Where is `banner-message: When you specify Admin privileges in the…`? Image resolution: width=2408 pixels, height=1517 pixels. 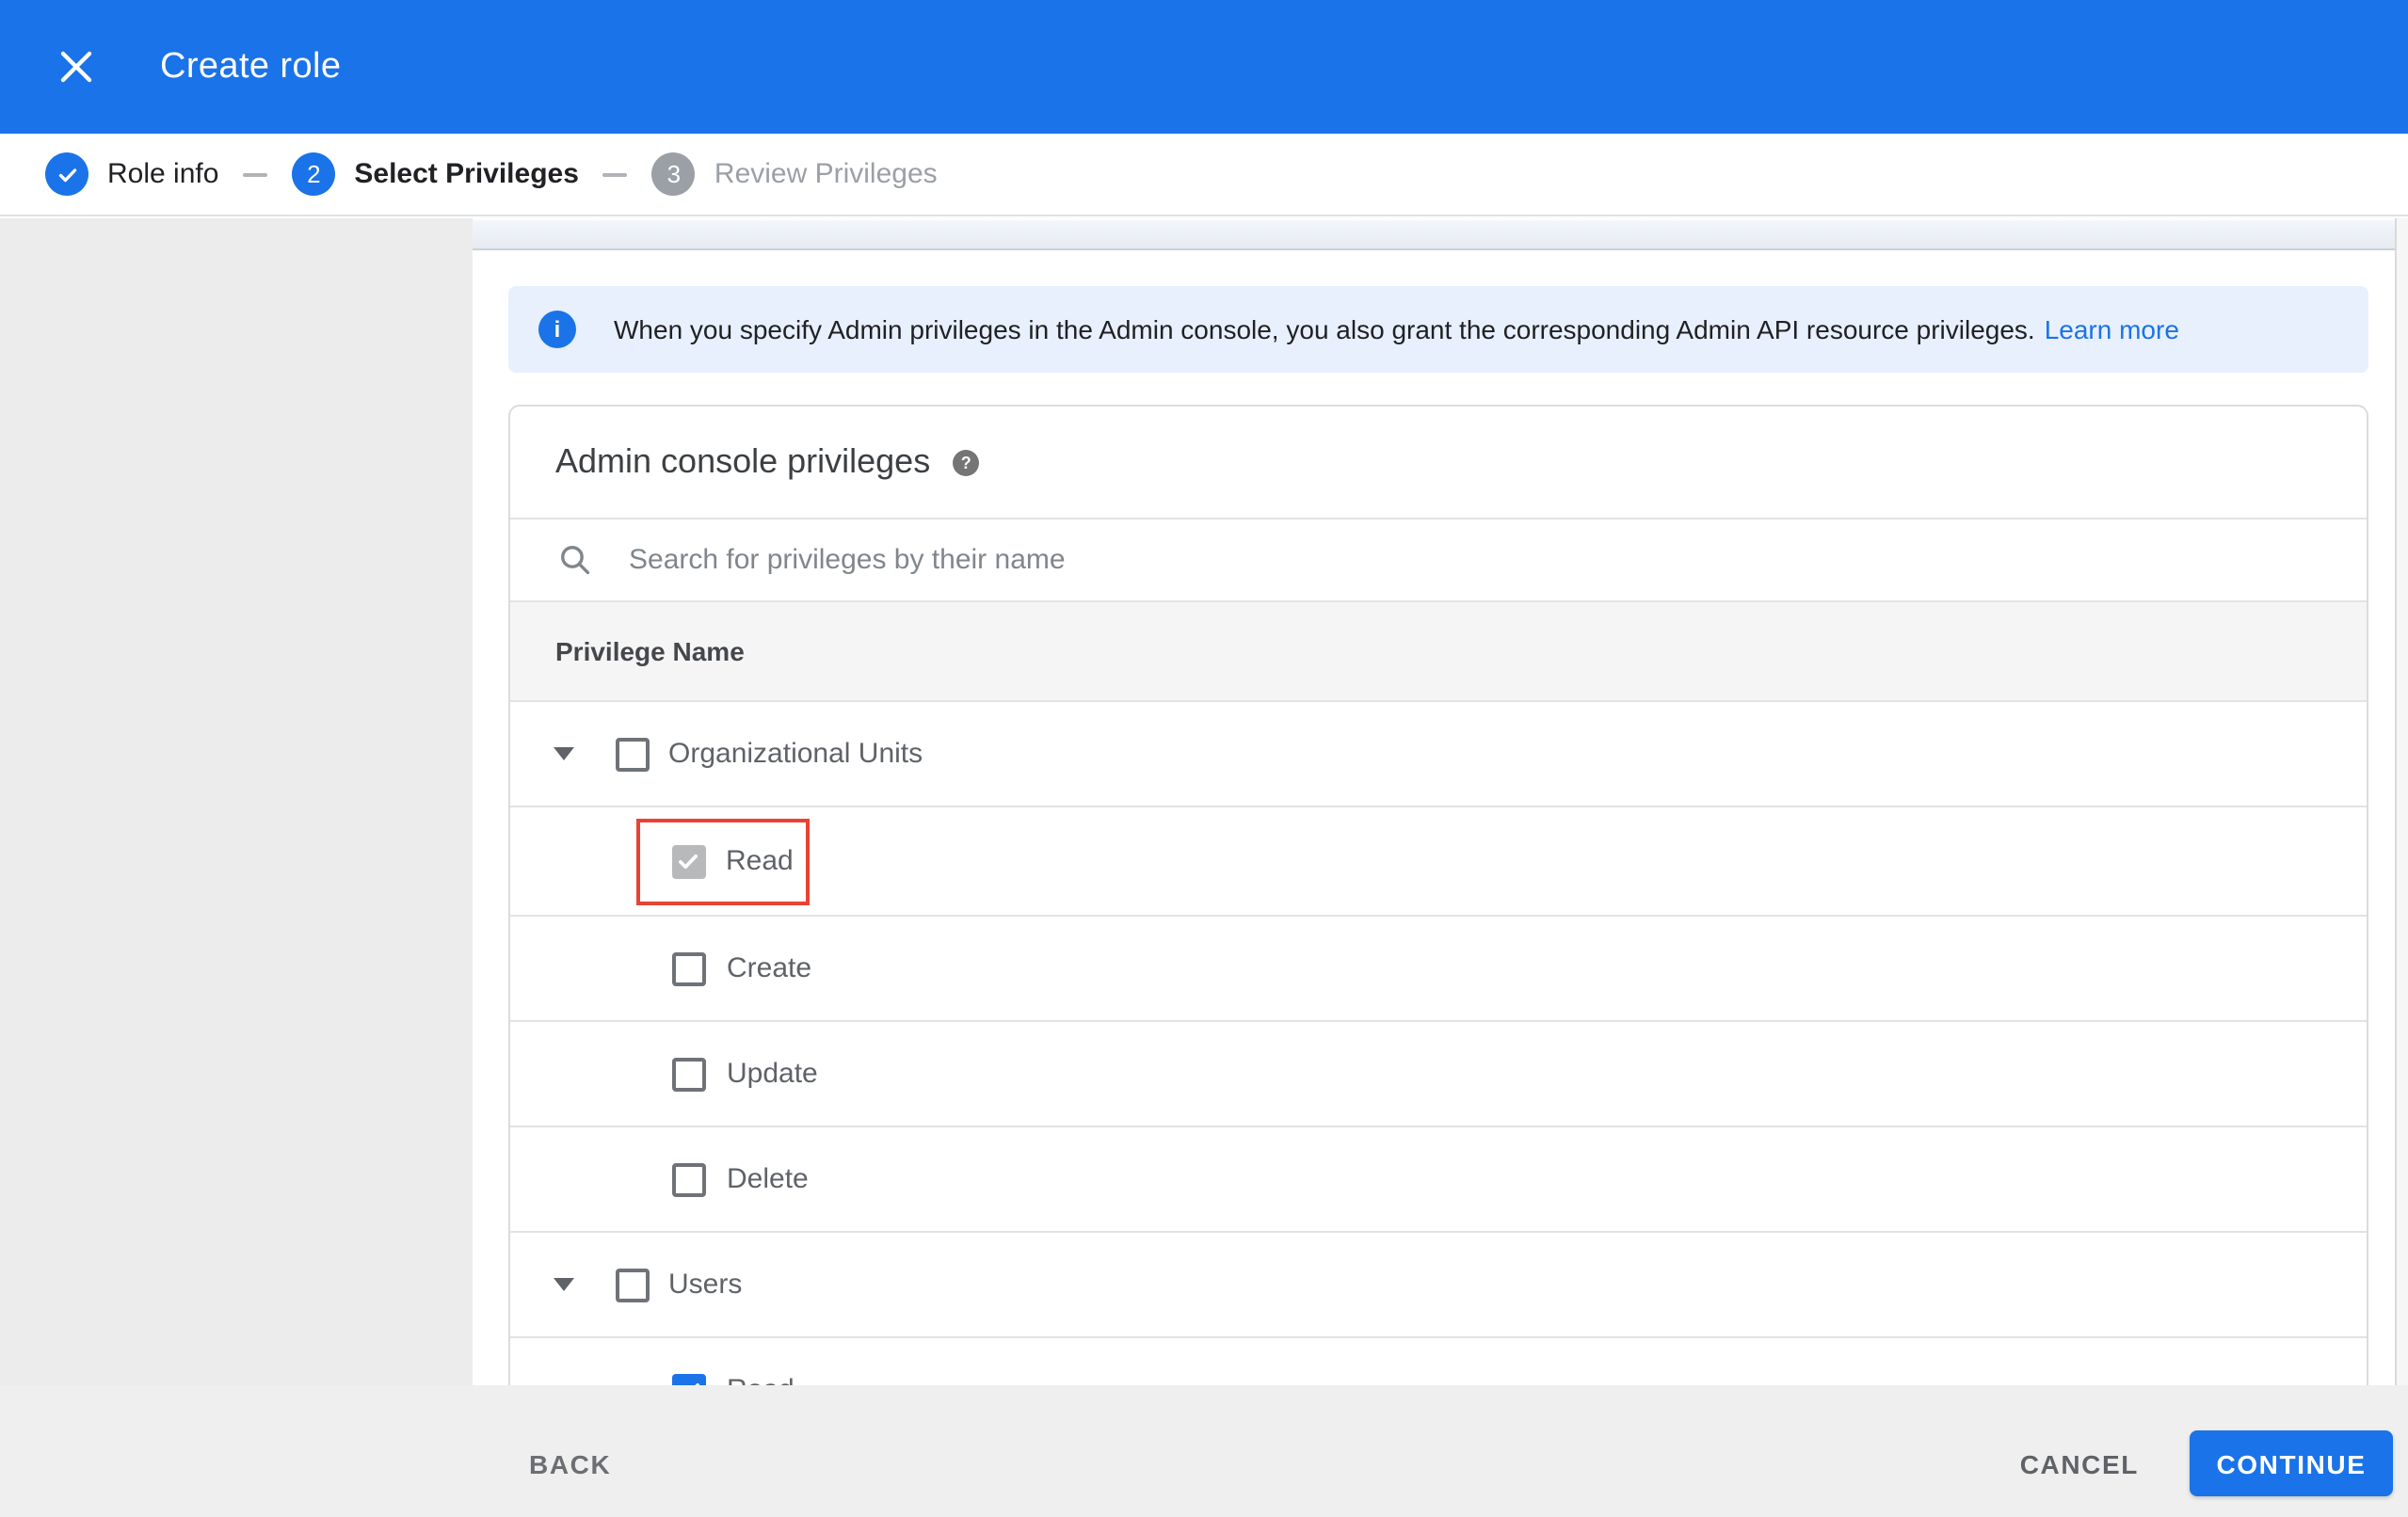
banner-message: When you specify Admin privileges in the… is located at coordinates (1324, 329).